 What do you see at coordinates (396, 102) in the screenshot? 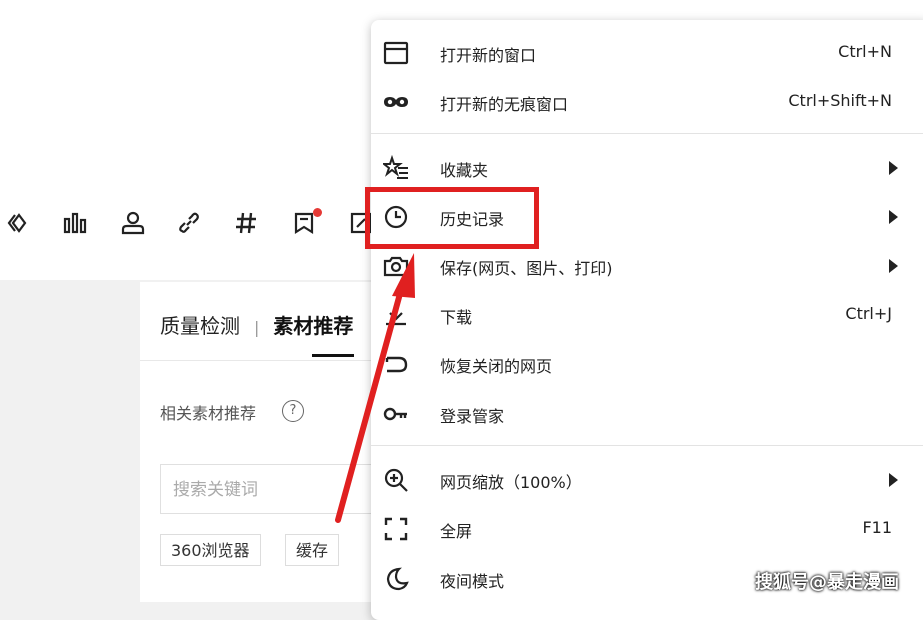
I see `incognito-icon` at bounding box center [396, 102].